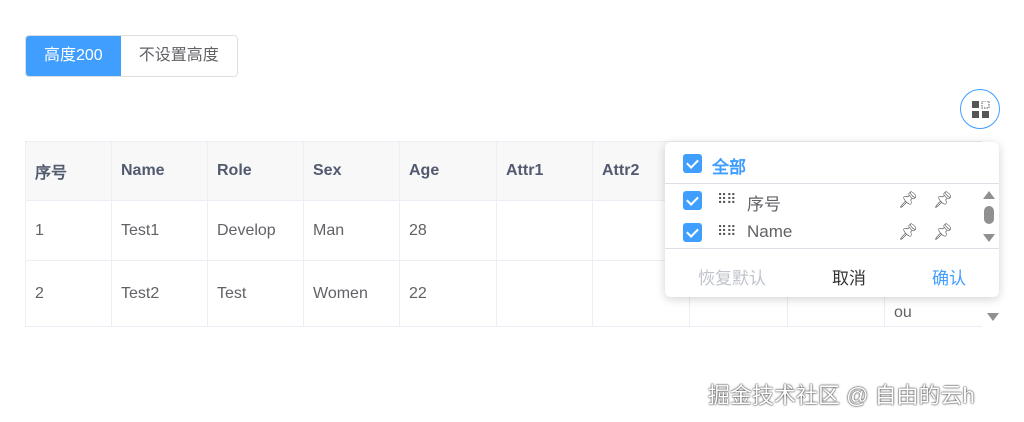 This screenshot has height=422, width=1024. Describe the element at coordinates (68, 230) in the screenshot. I see `cell: 1` at that location.